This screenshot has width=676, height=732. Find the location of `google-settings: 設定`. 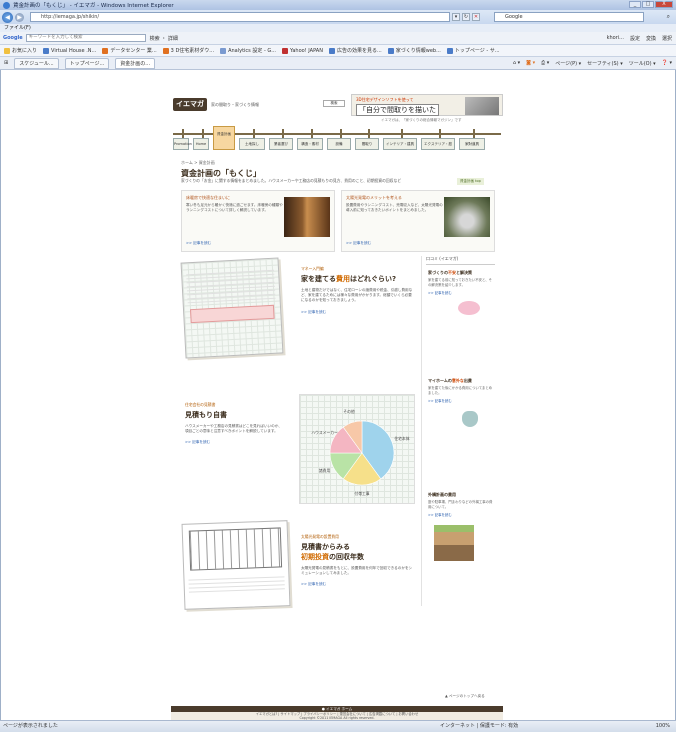

google-settings: 設定 is located at coordinates (635, 38).